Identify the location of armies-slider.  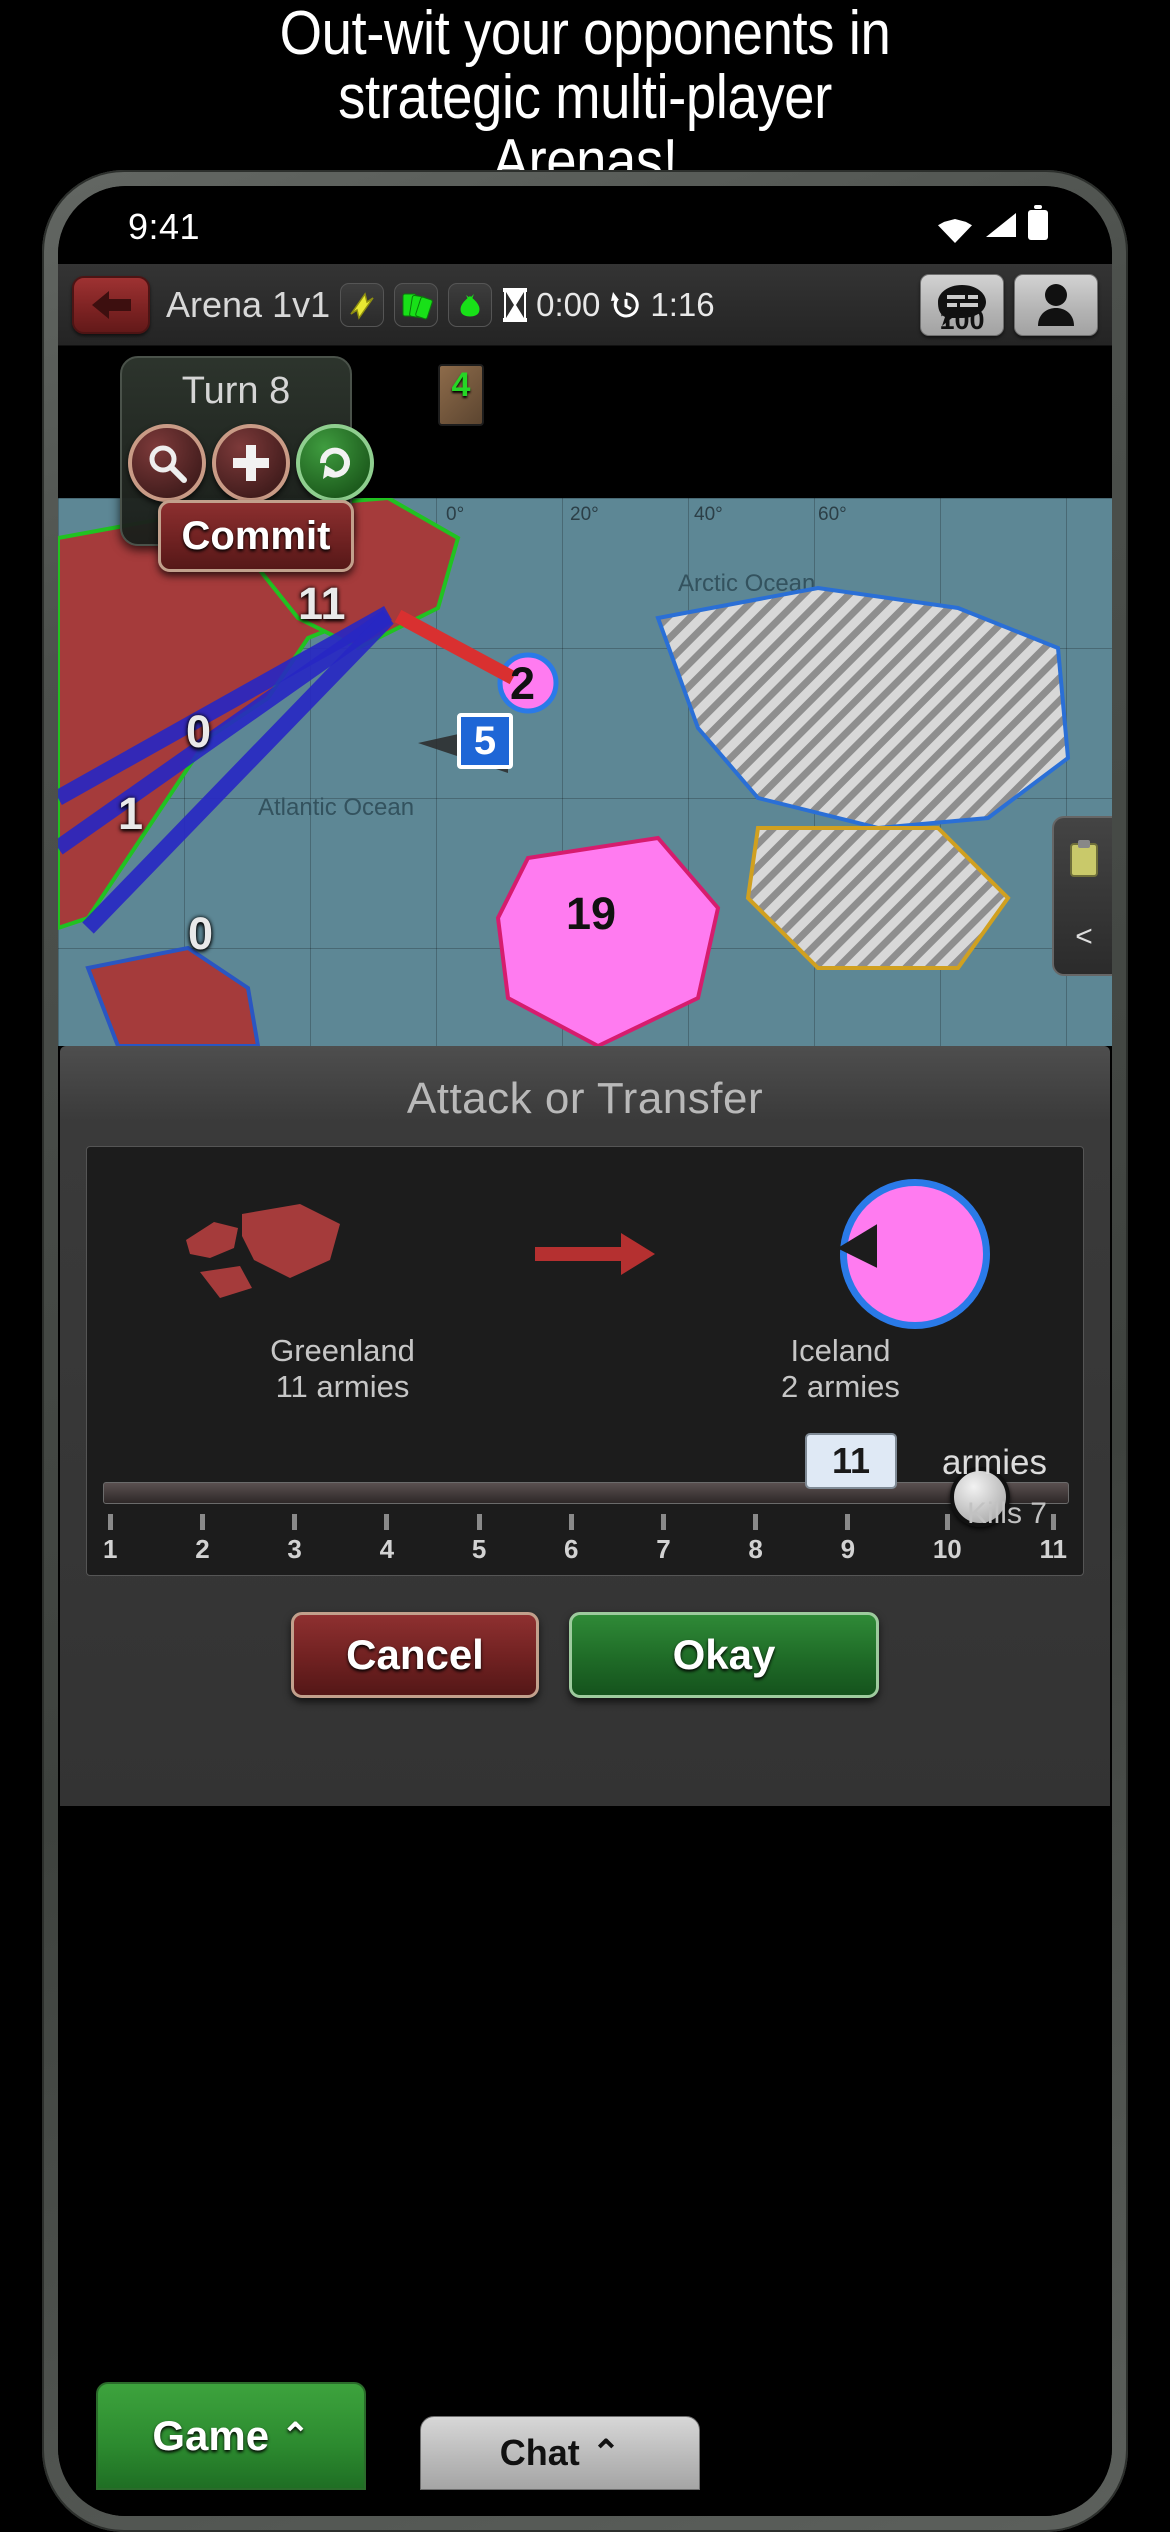
(586, 1497).